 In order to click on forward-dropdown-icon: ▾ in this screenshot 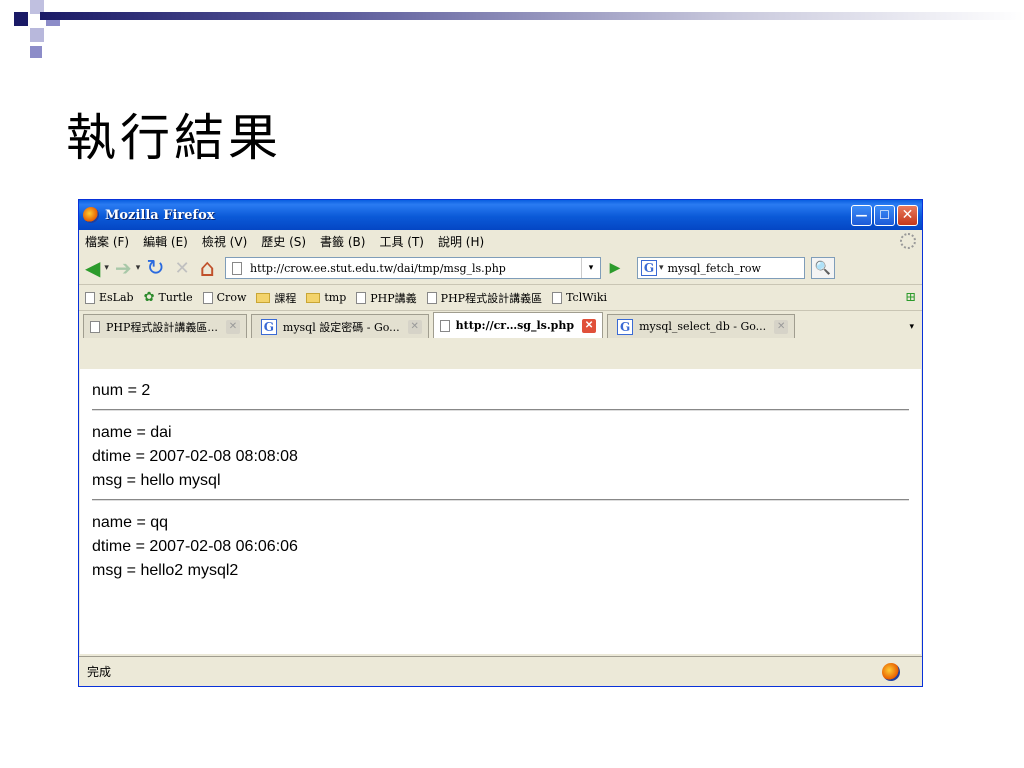, I will do `click(138, 268)`.